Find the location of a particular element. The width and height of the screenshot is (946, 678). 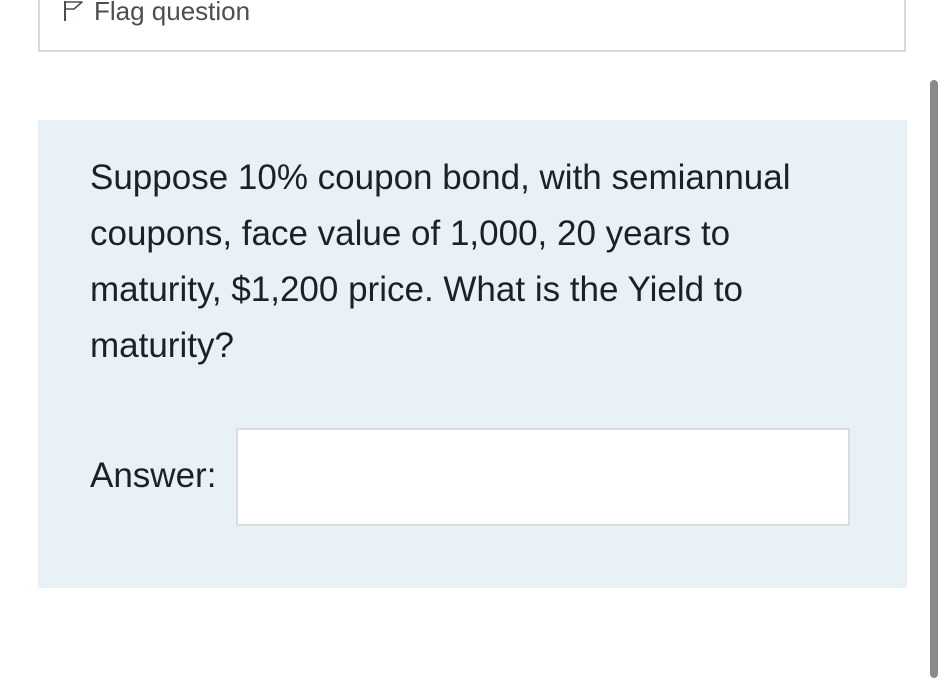

answer-label: Answer: is located at coordinates (153, 475).